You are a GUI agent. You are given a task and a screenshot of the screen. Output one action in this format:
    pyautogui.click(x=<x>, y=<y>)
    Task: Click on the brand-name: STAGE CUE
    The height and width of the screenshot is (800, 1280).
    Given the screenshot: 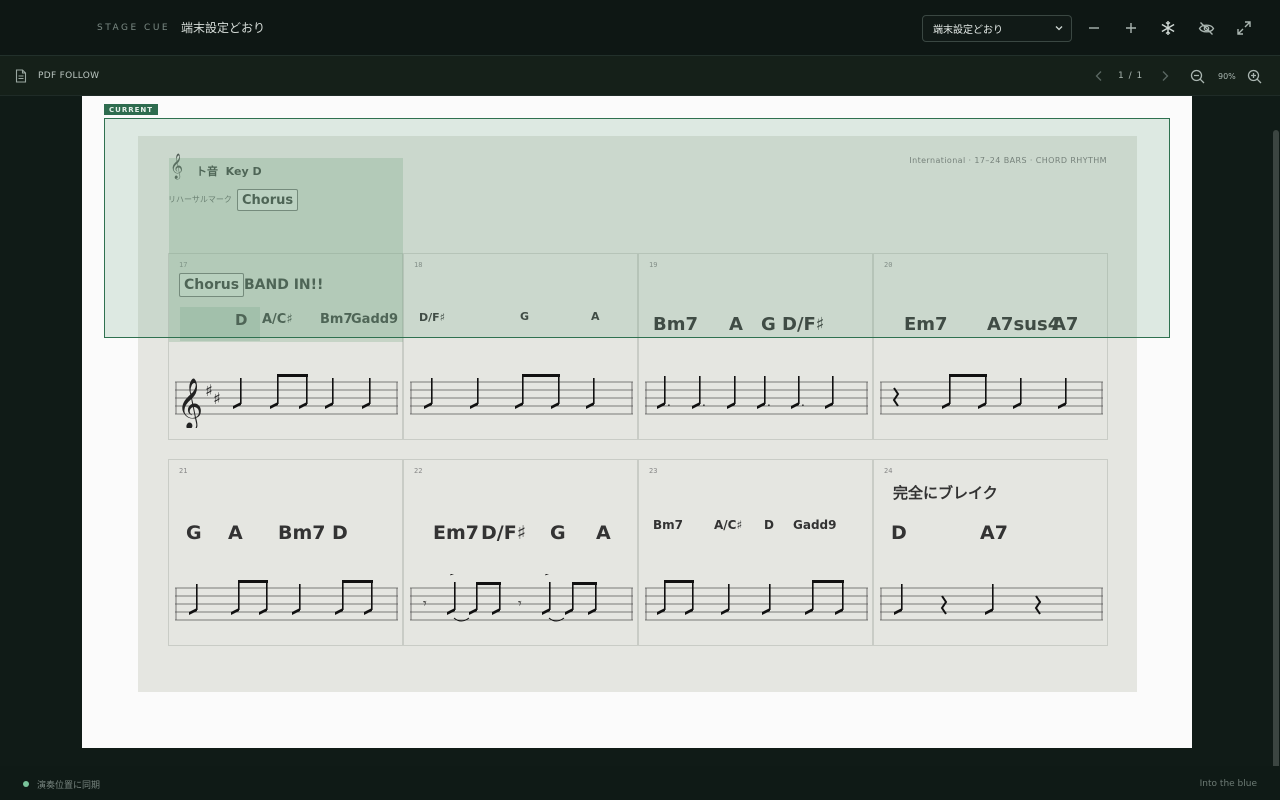 What is the action you would take?
    pyautogui.click(x=134, y=28)
    